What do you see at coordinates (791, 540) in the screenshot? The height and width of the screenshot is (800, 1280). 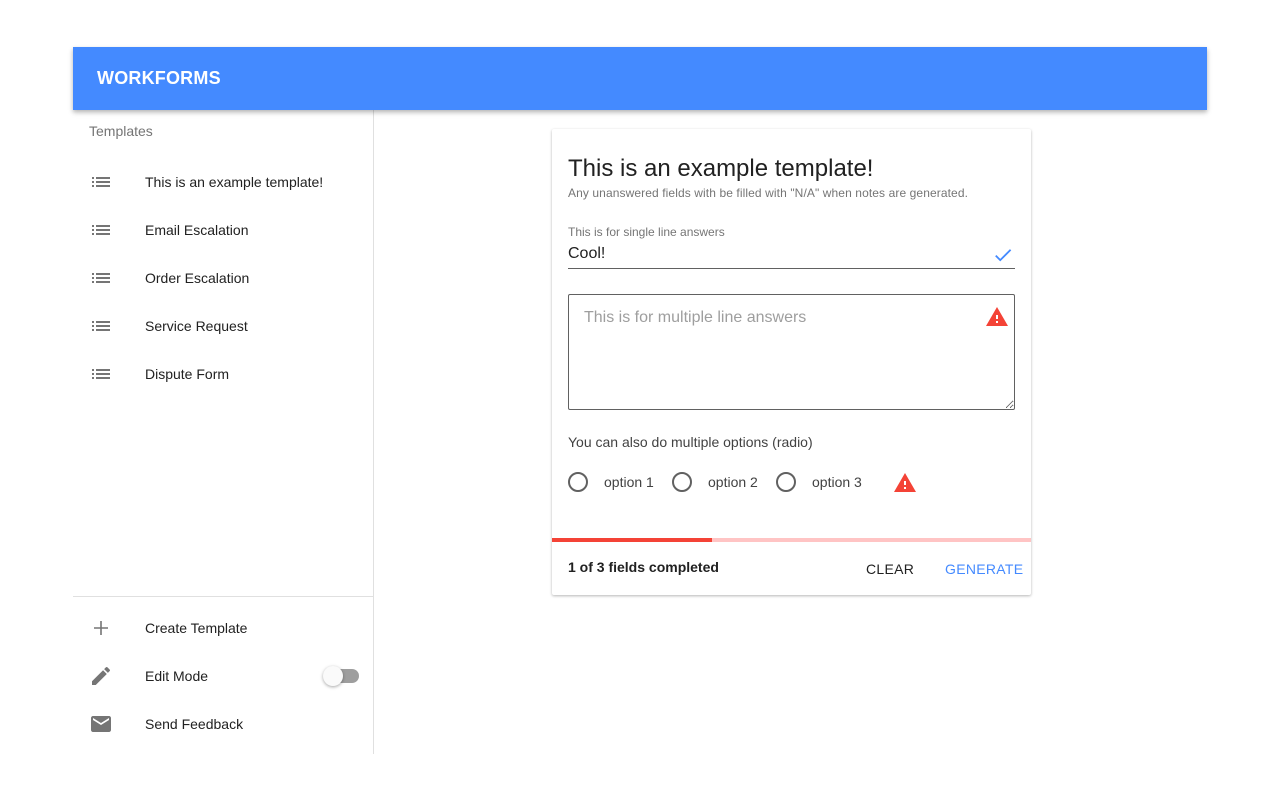 I see `completion-progress-bar` at bounding box center [791, 540].